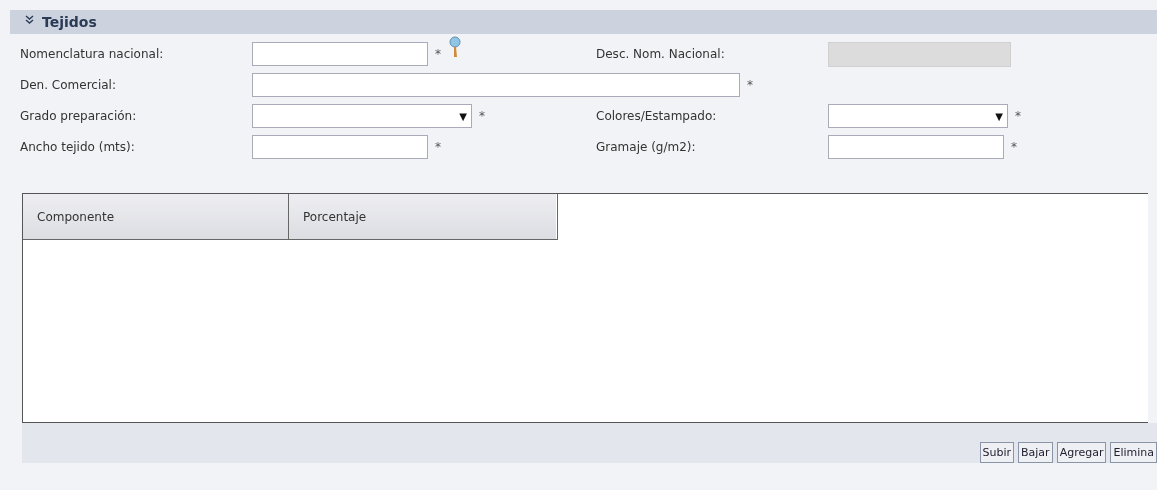 Image resolution: width=1157 pixels, height=490 pixels. What do you see at coordinates (646, 147) in the screenshot?
I see `field-label: Gramaje (g/m2):` at bounding box center [646, 147].